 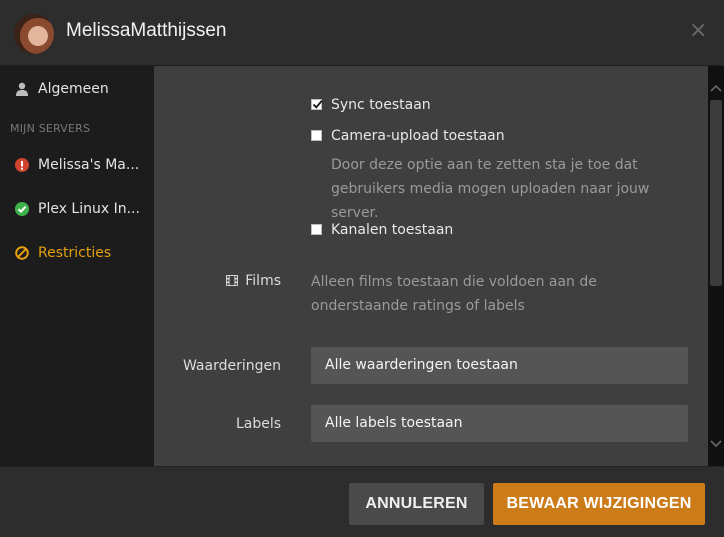 What do you see at coordinates (217, 281) in the screenshot?
I see `films-heading: Films` at bounding box center [217, 281].